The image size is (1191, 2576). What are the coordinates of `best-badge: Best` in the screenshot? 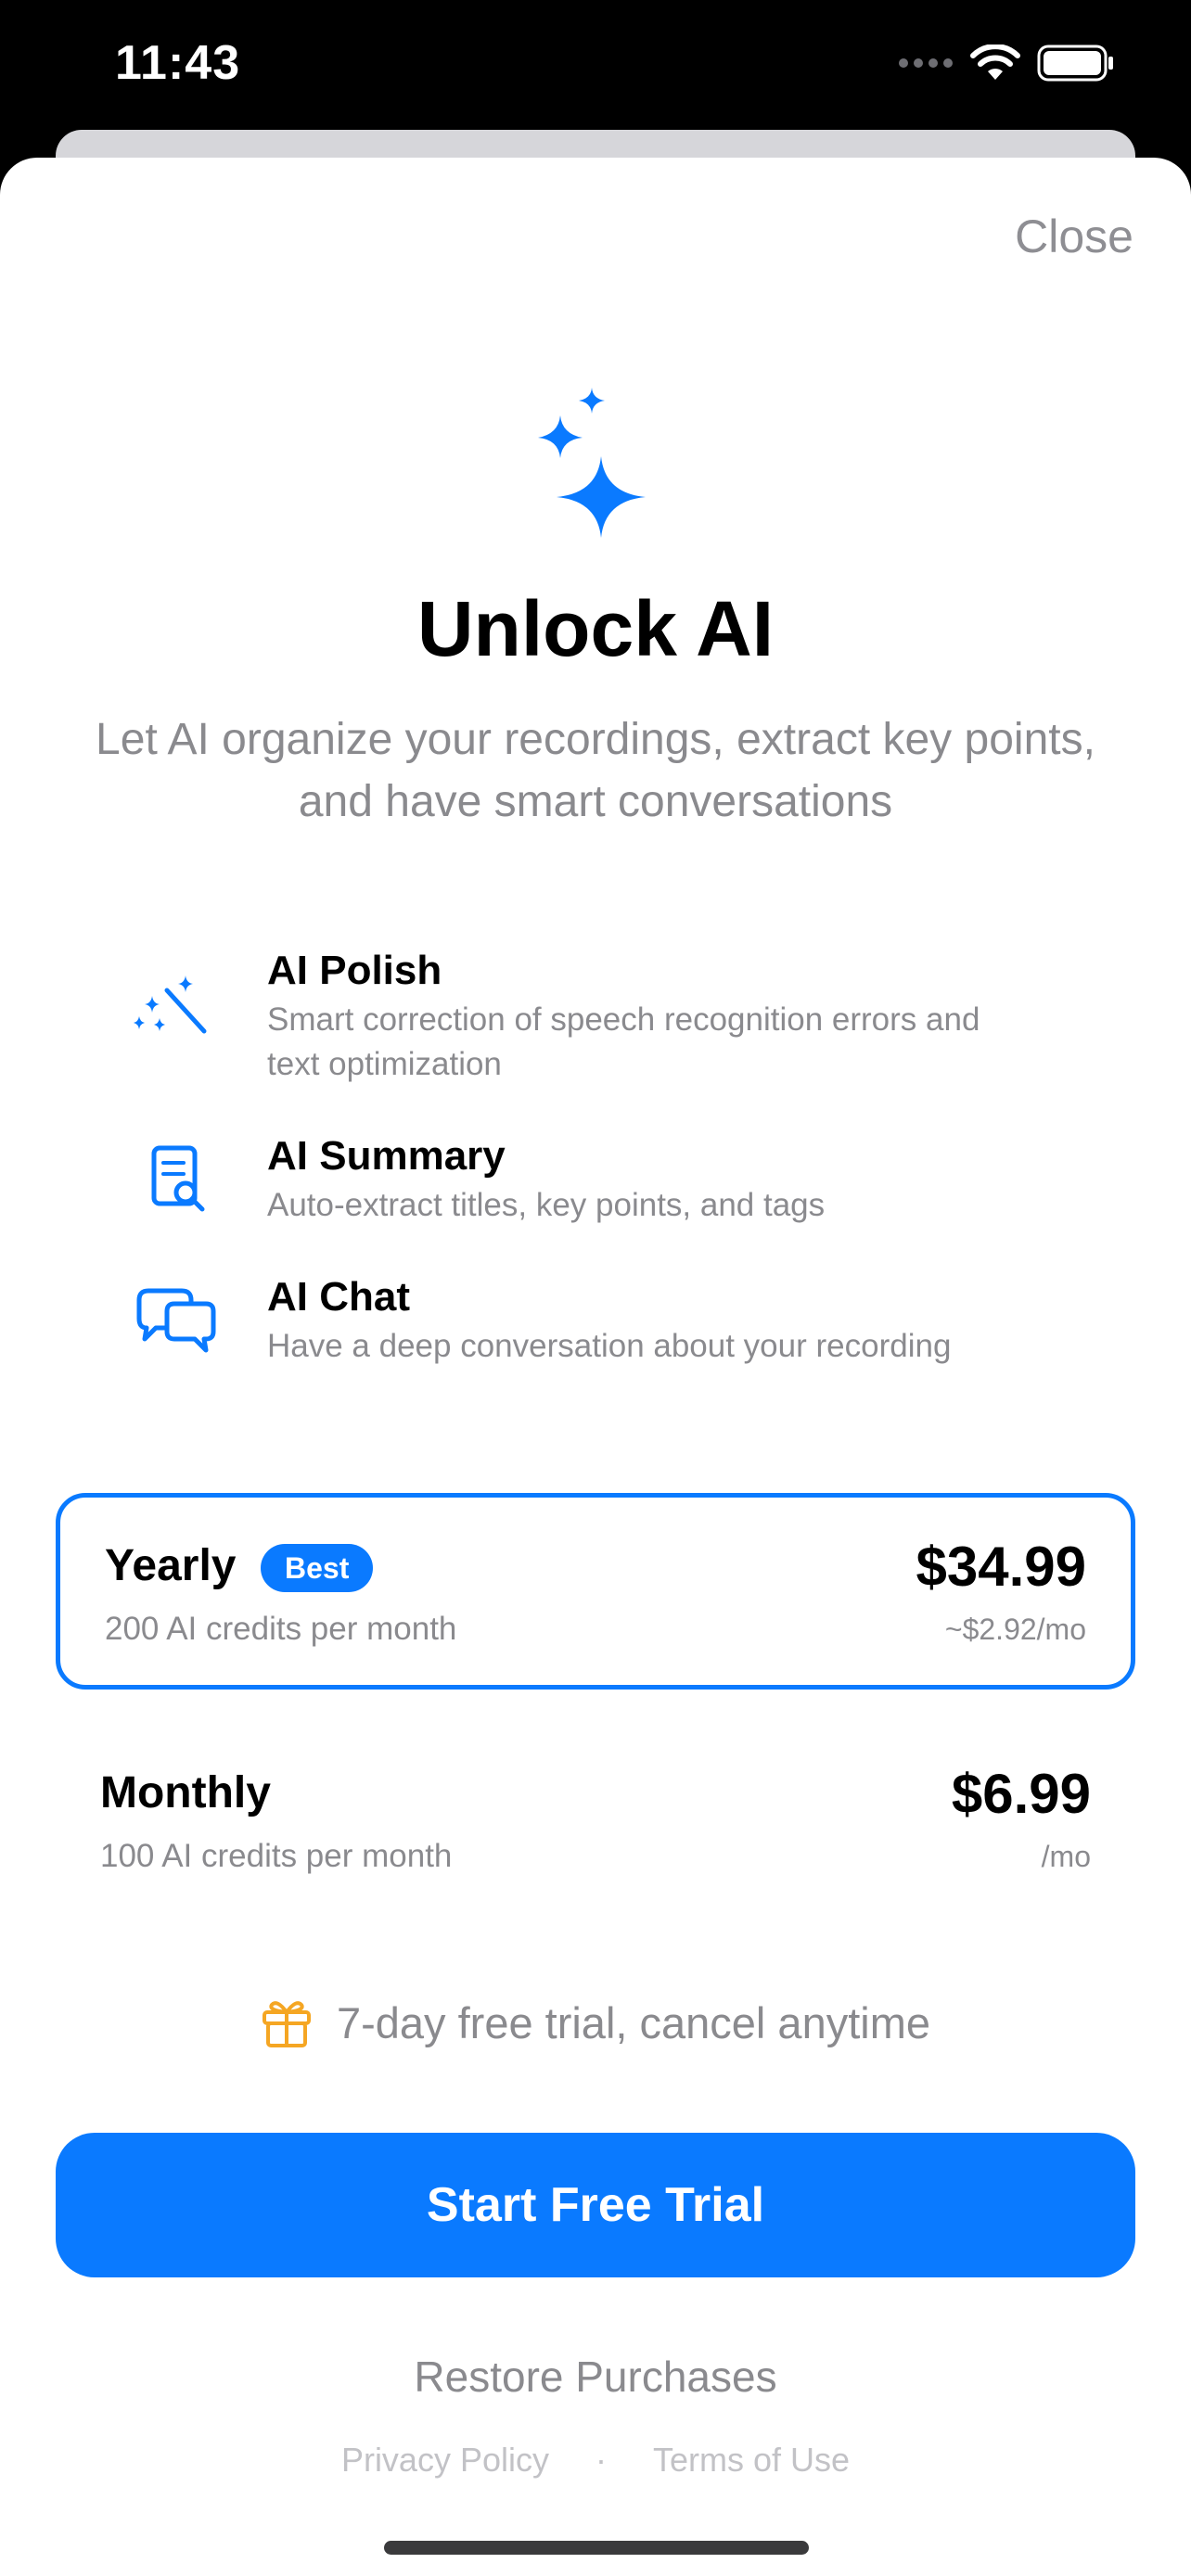 It's located at (317, 1568).